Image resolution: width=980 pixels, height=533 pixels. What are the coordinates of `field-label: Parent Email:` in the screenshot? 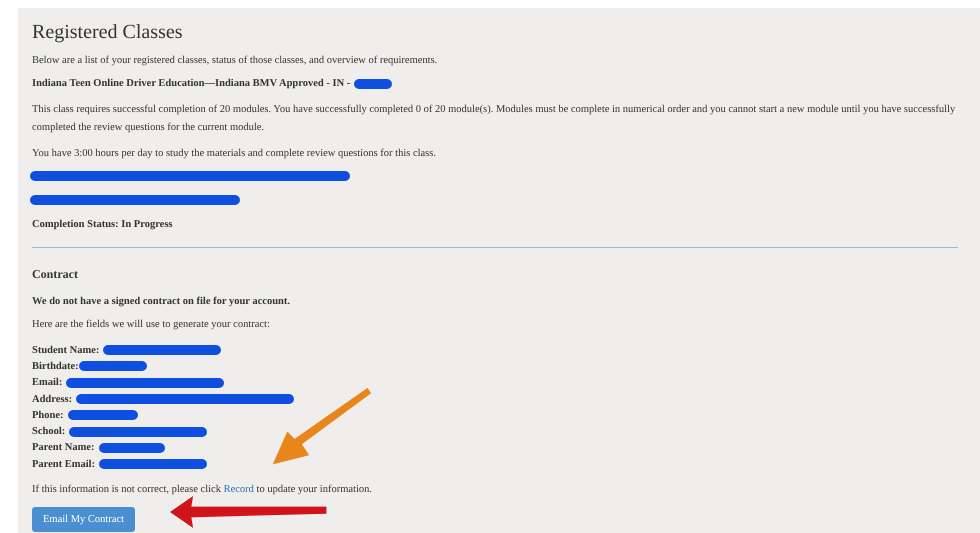 It's located at (64, 464).